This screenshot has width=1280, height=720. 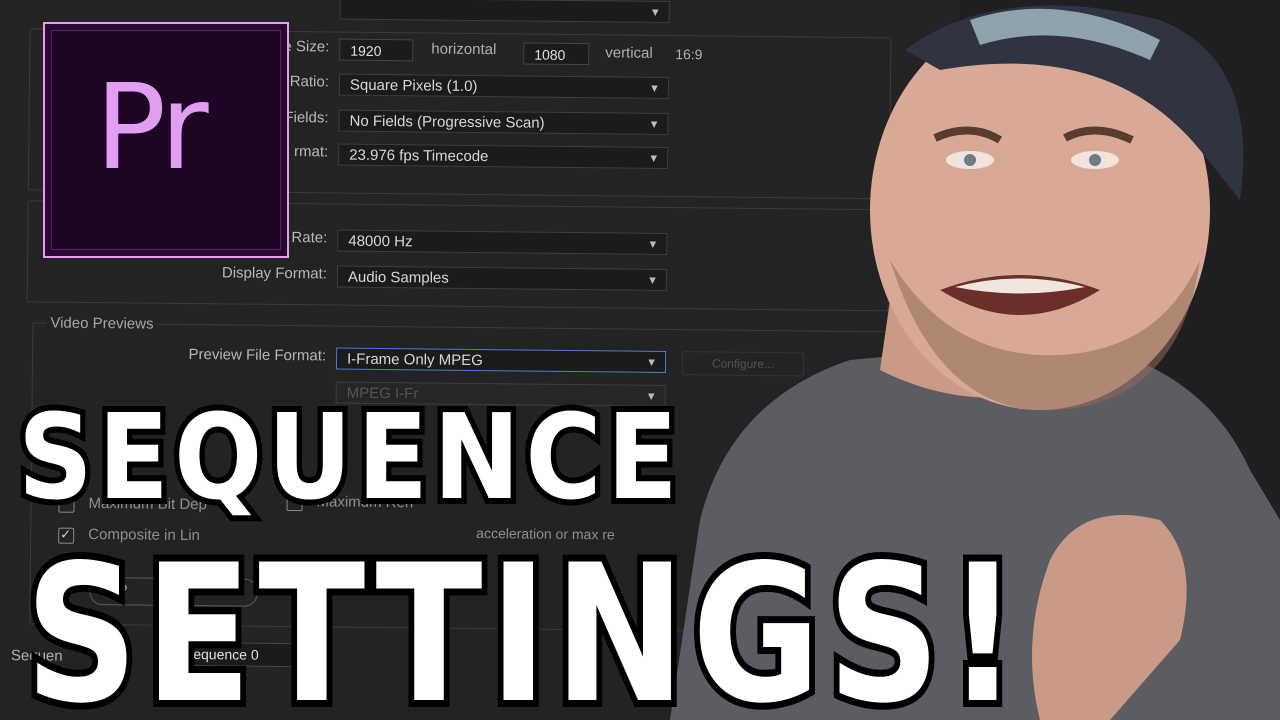 What do you see at coordinates (238, 654) in the screenshot?
I see `sequence-name-field: Sequence 0` at bounding box center [238, 654].